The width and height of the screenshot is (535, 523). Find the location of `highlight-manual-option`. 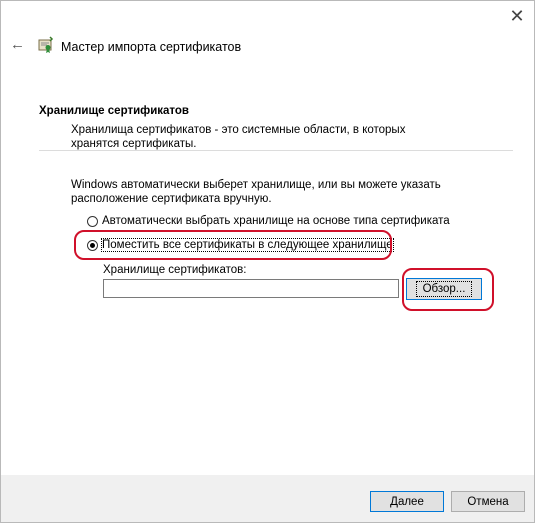

highlight-manual-option is located at coordinates (233, 245).